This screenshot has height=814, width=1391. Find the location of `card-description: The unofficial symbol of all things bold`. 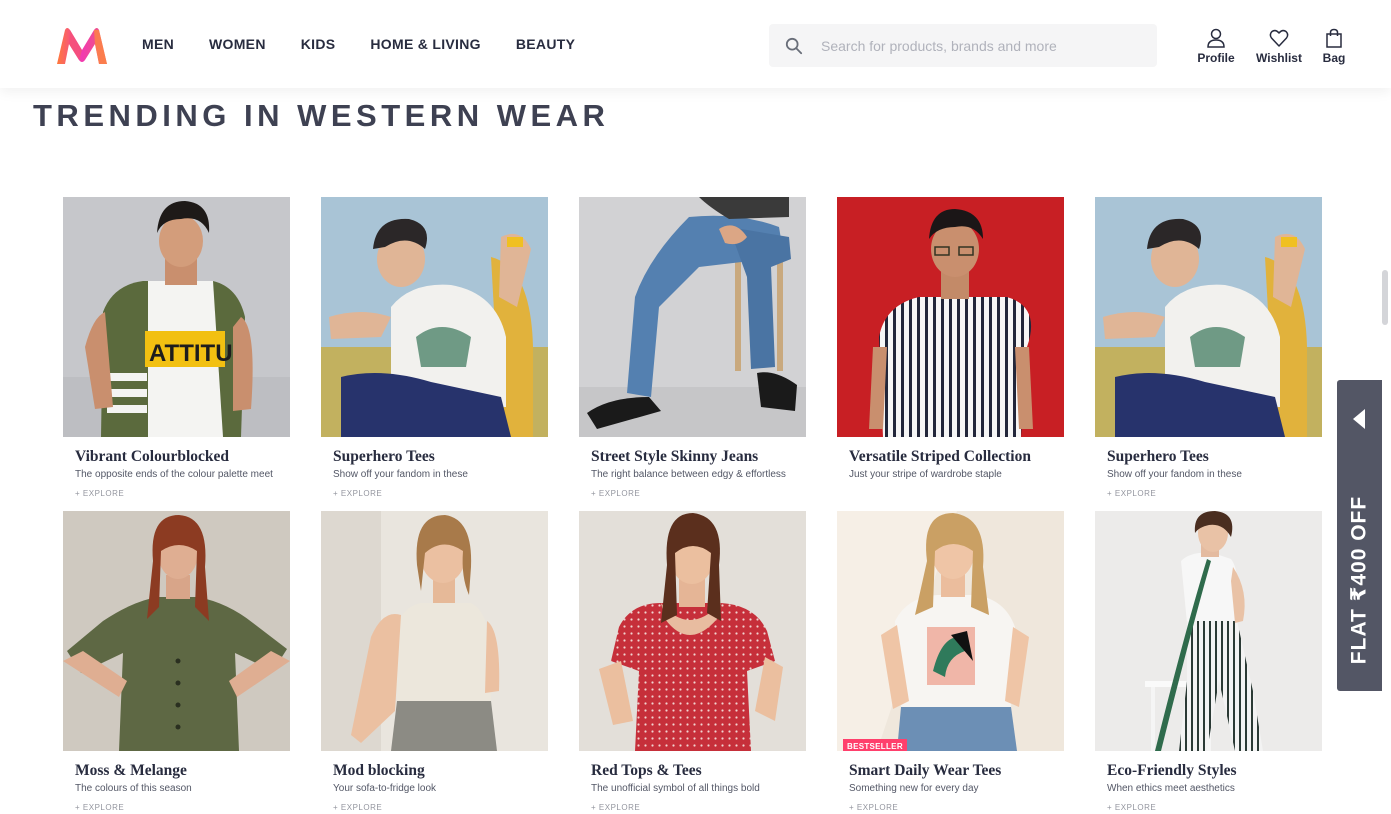

card-description: The unofficial symbol of all things bold is located at coordinates (675, 788).